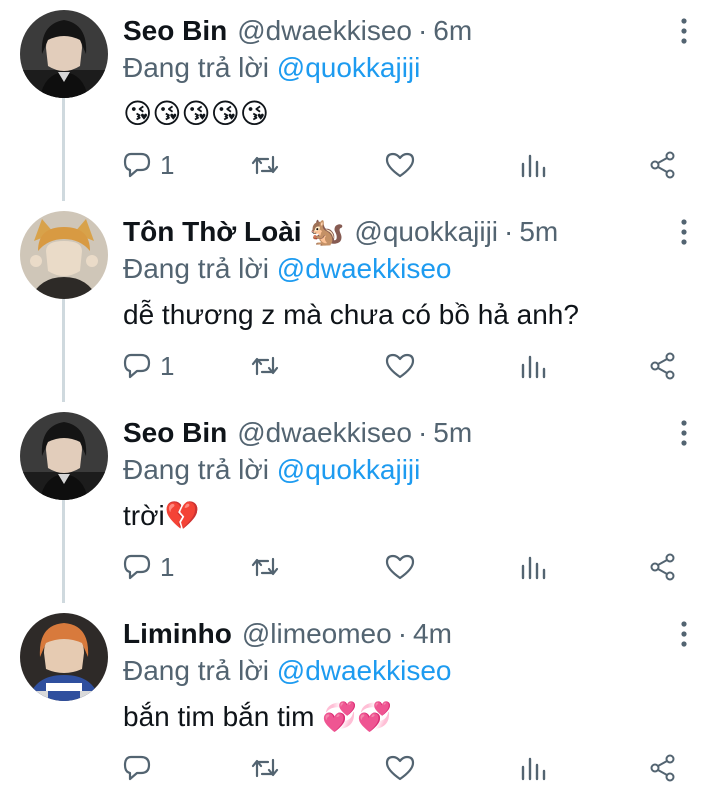 The width and height of the screenshot is (720, 790). I want to click on tweet-body: dễ thương z mà chưa có bồ hả anh?, so click(351, 314).